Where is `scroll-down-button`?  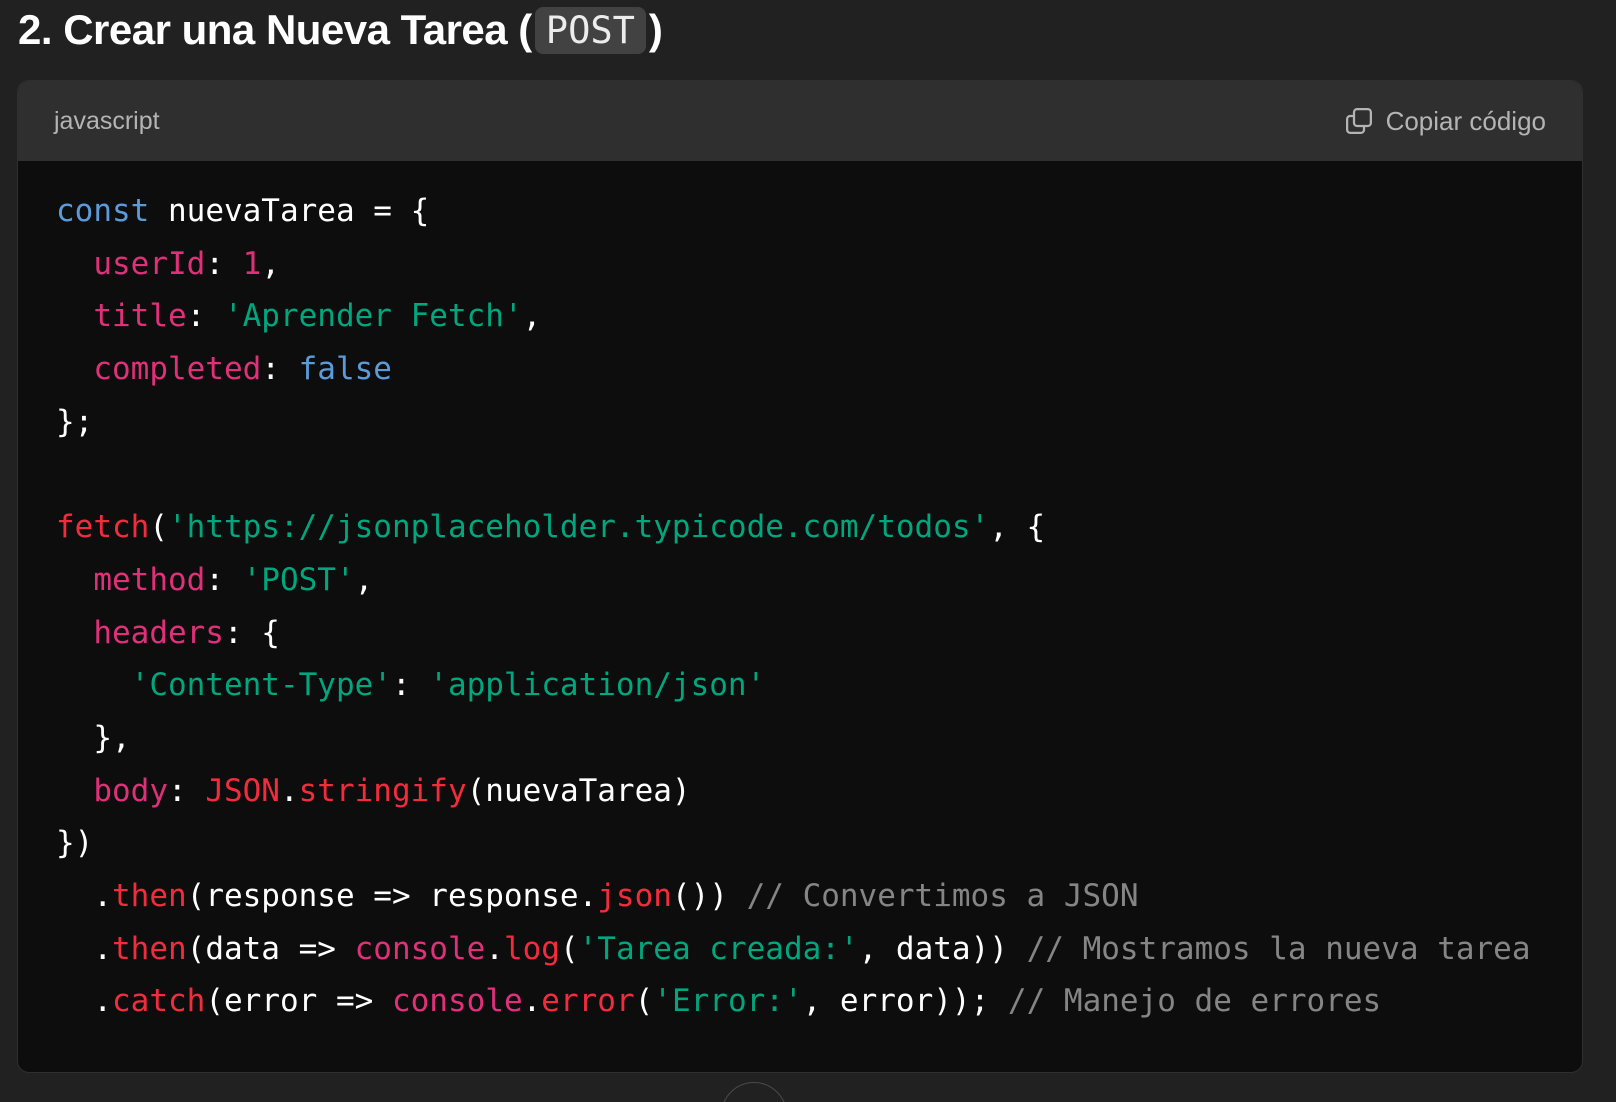
scroll-down-button is located at coordinates (754, 1092).